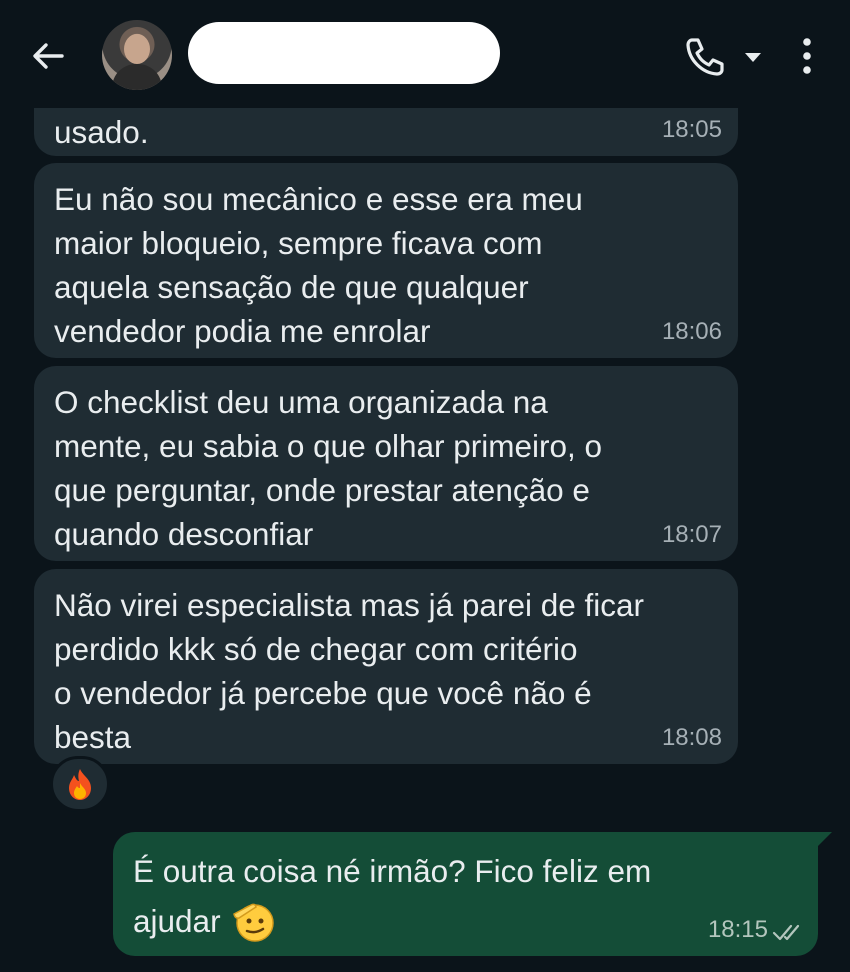  I want to click on message-text: usado., so click(101, 132).